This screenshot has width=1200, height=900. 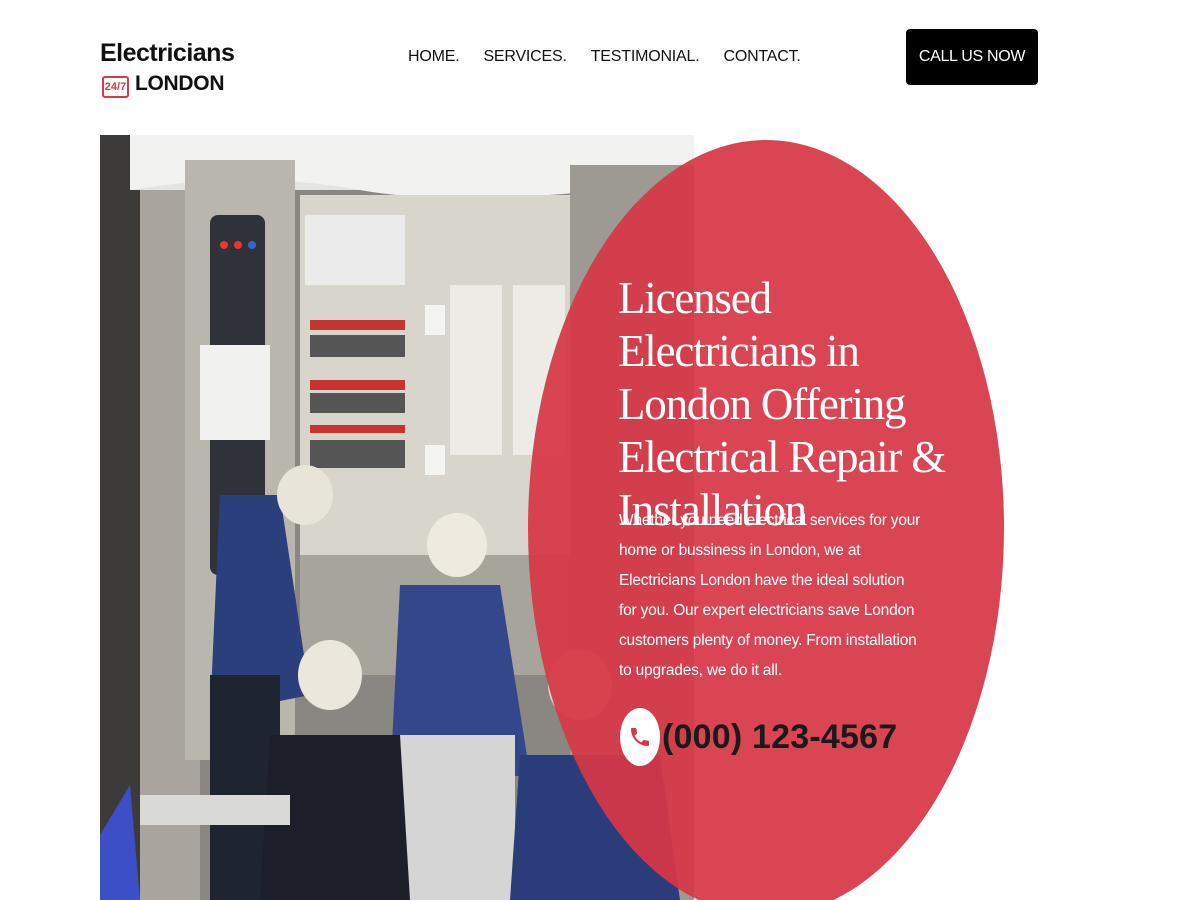 What do you see at coordinates (524, 57) in the screenshot?
I see `nav-services: SERVICES.` at bounding box center [524, 57].